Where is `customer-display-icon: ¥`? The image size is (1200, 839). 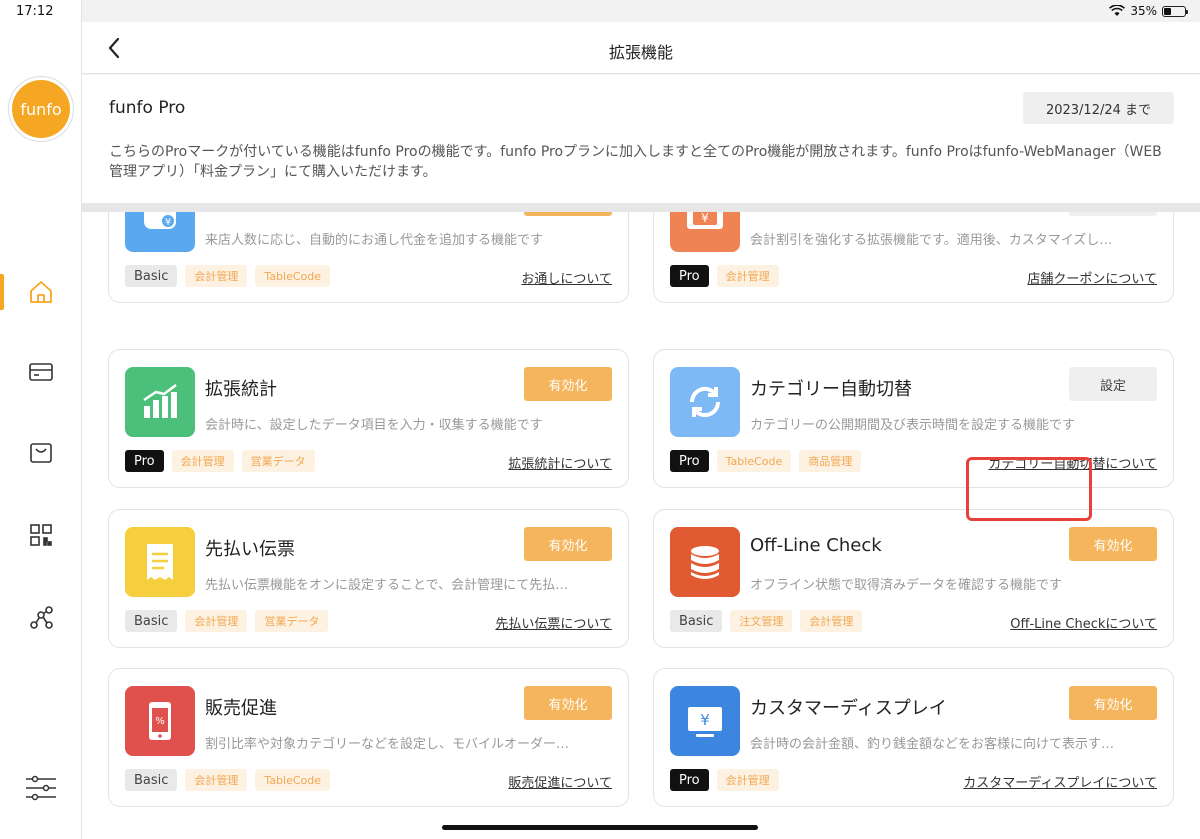
customer-display-icon: ¥ is located at coordinates (705, 721).